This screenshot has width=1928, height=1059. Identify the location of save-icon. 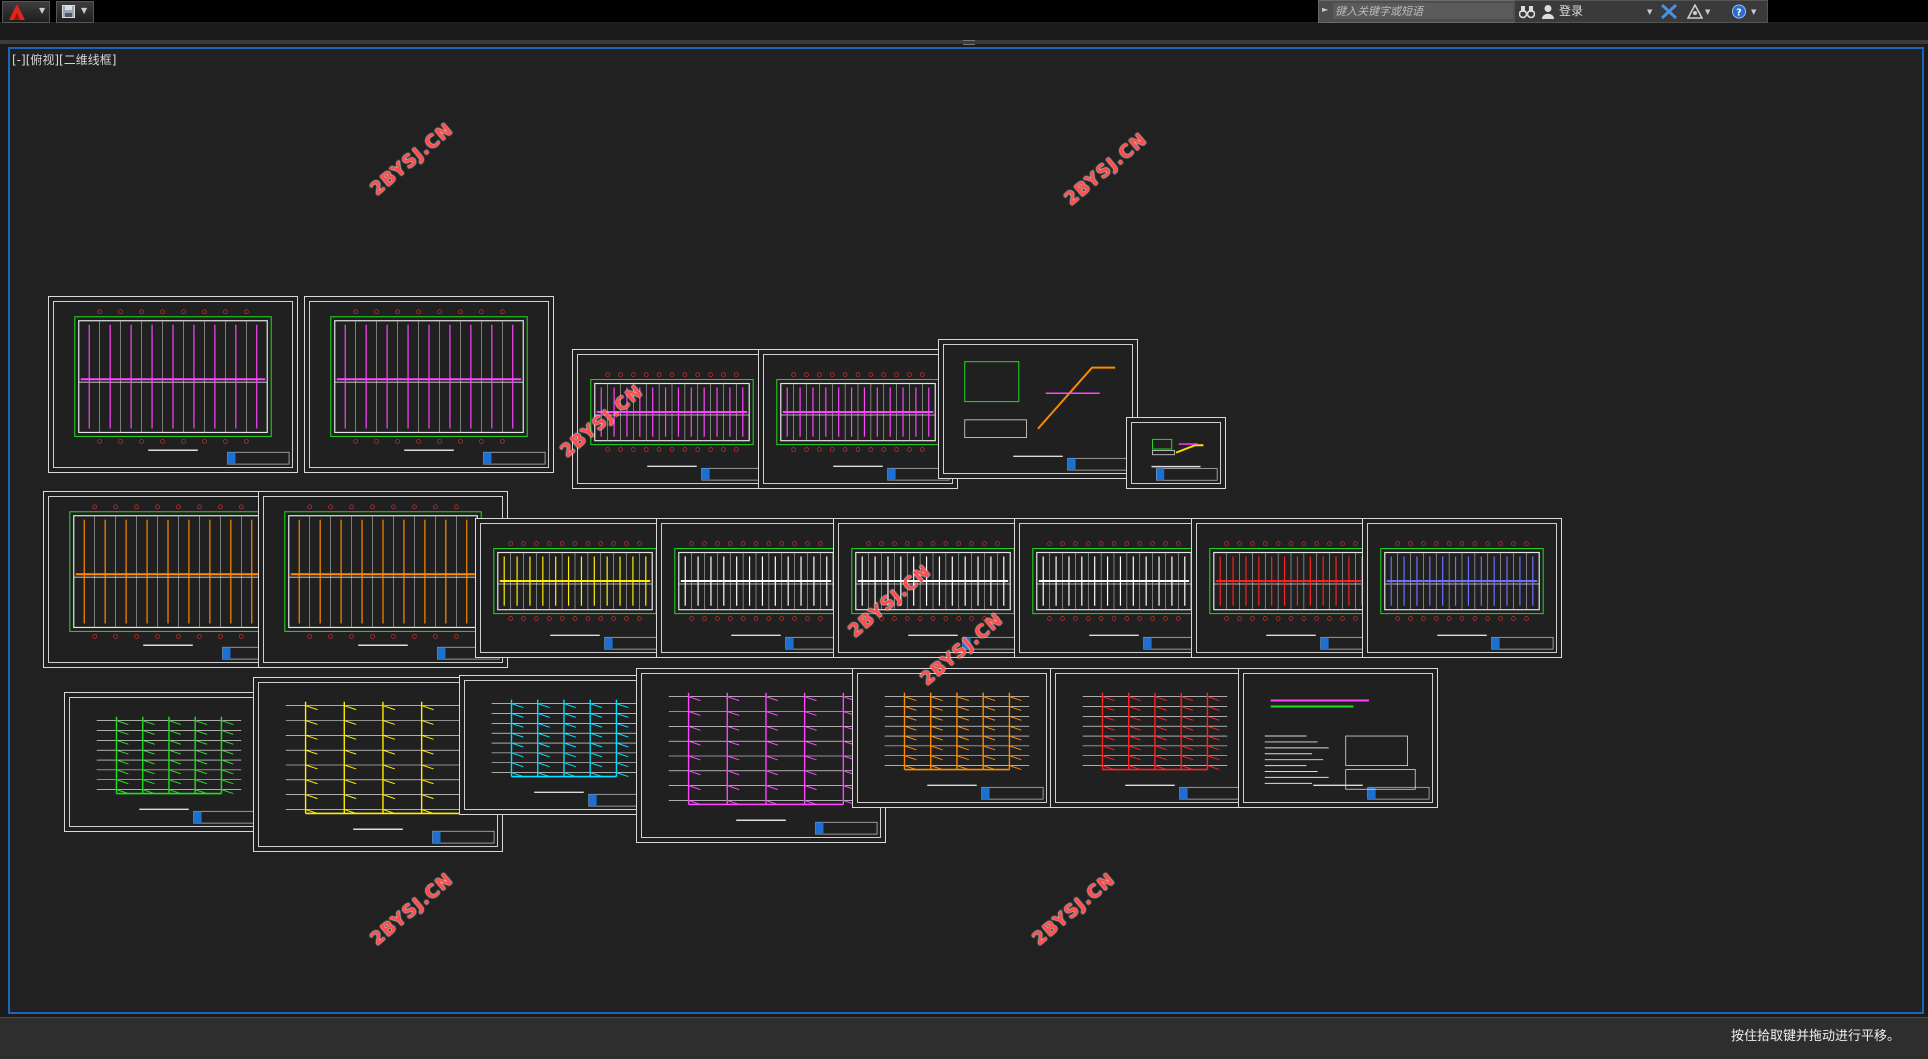
(68, 11).